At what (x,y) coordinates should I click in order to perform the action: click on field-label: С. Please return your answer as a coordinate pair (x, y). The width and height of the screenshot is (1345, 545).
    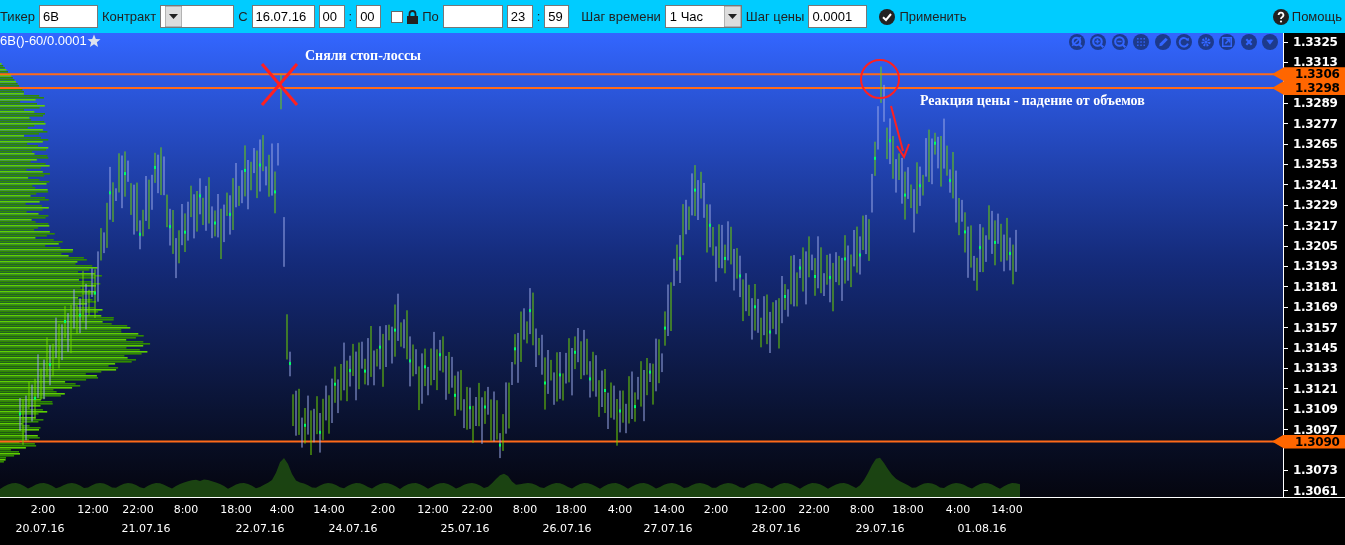
    Looking at the image, I should click on (243, 16).